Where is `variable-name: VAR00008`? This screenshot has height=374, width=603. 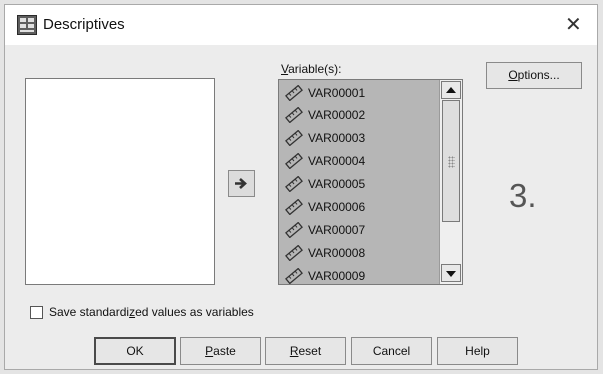
variable-name: VAR00008 is located at coordinates (337, 252).